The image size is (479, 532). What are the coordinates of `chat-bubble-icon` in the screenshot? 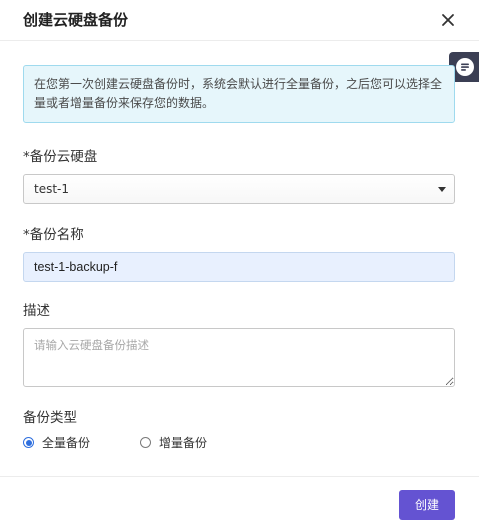 It's located at (465, 67).